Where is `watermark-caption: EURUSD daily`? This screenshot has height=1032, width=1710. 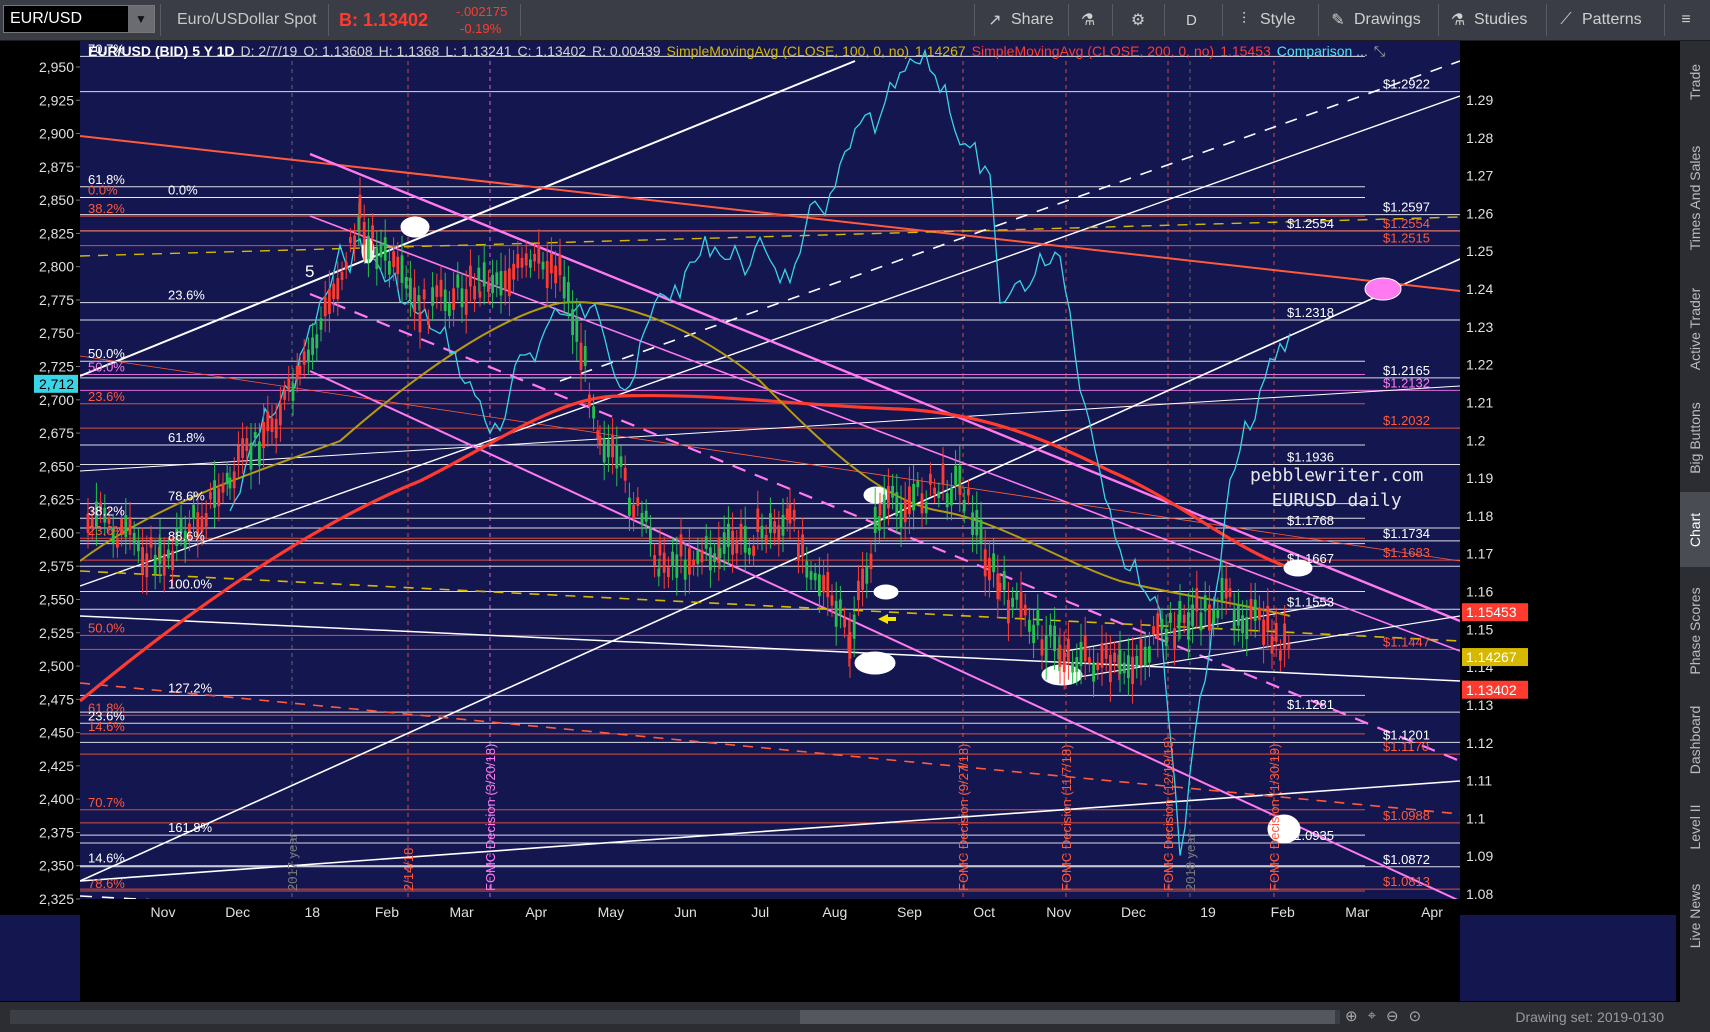 watermark-caption: EURUSD daily is located at coordinates (1336, 500).